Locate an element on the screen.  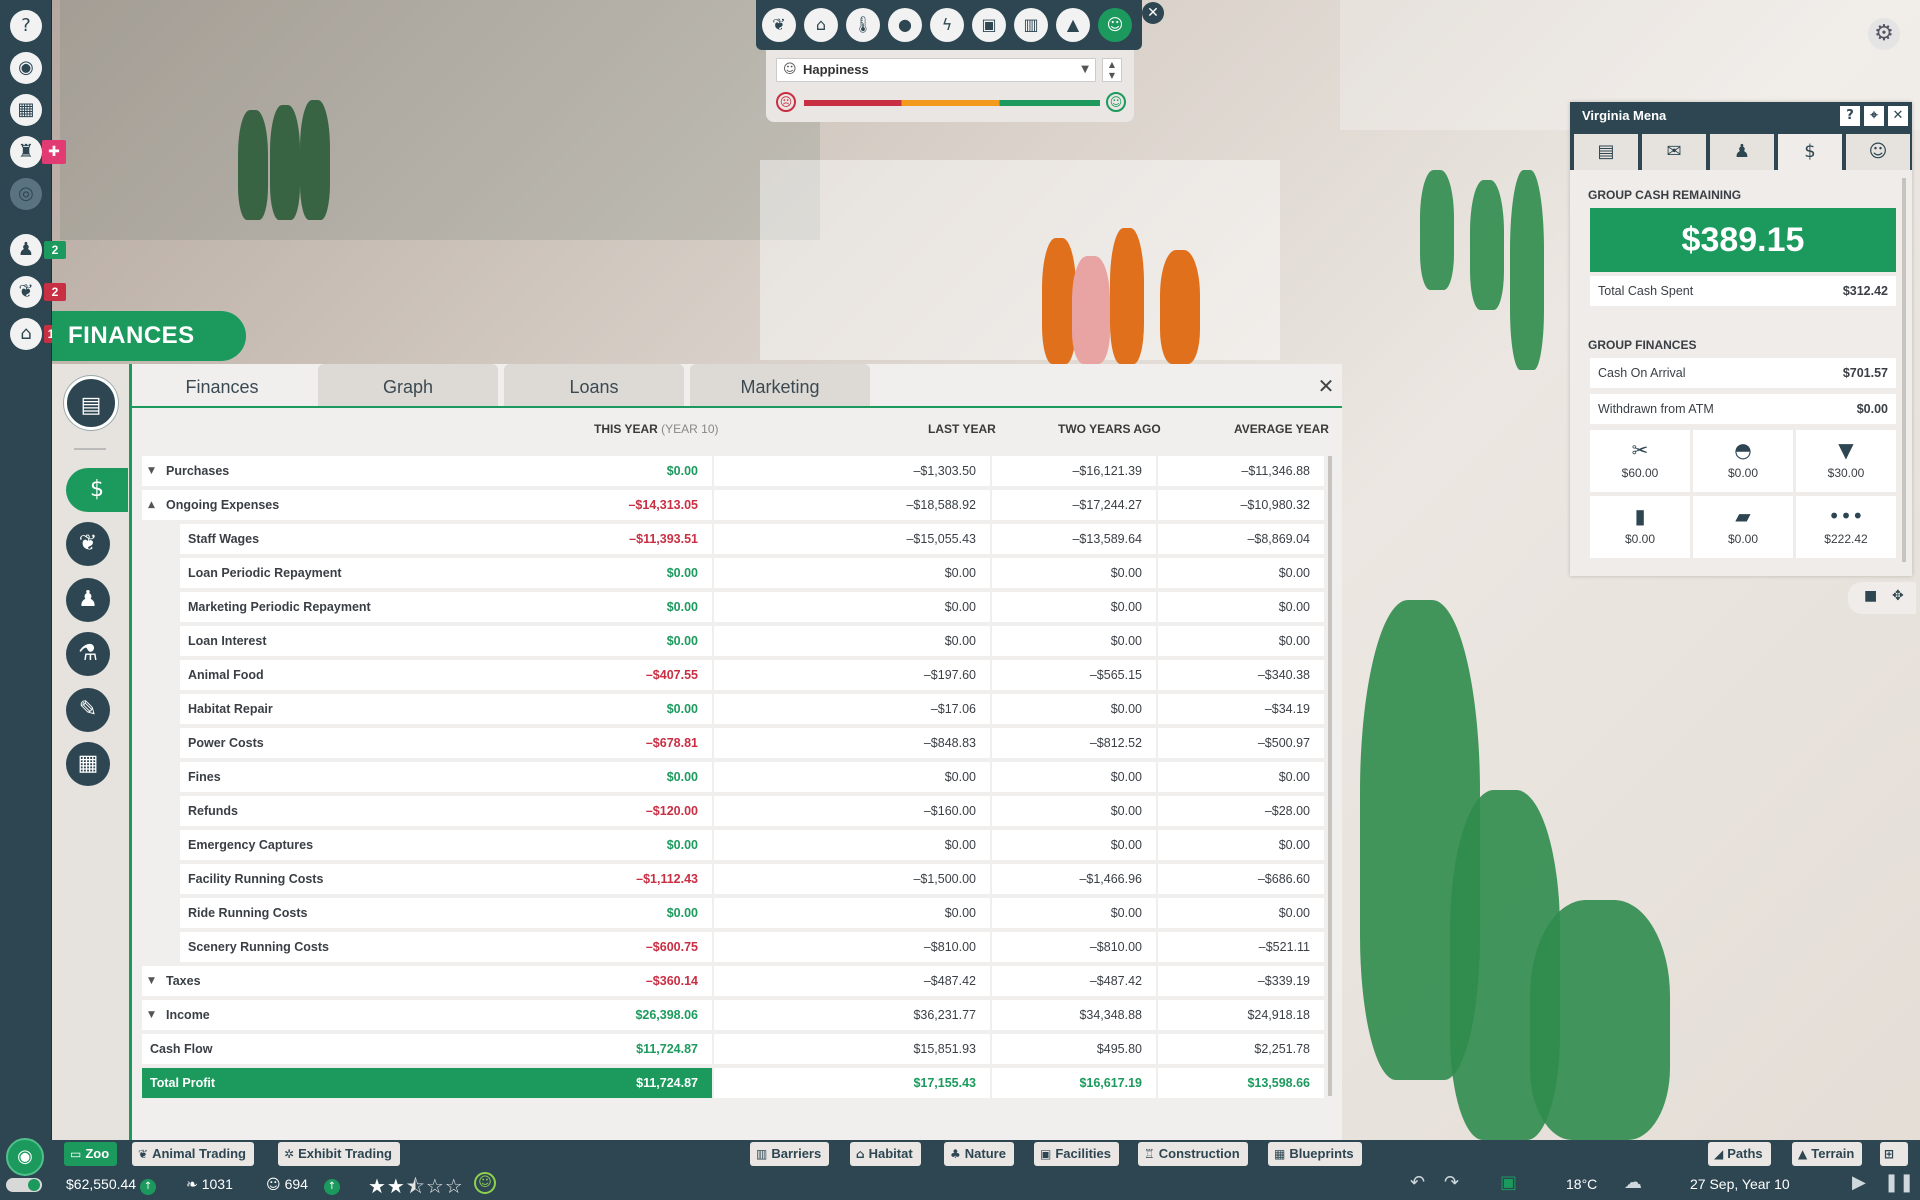
staff-alert-icon: ♟ is located at coordinates (26, 250).